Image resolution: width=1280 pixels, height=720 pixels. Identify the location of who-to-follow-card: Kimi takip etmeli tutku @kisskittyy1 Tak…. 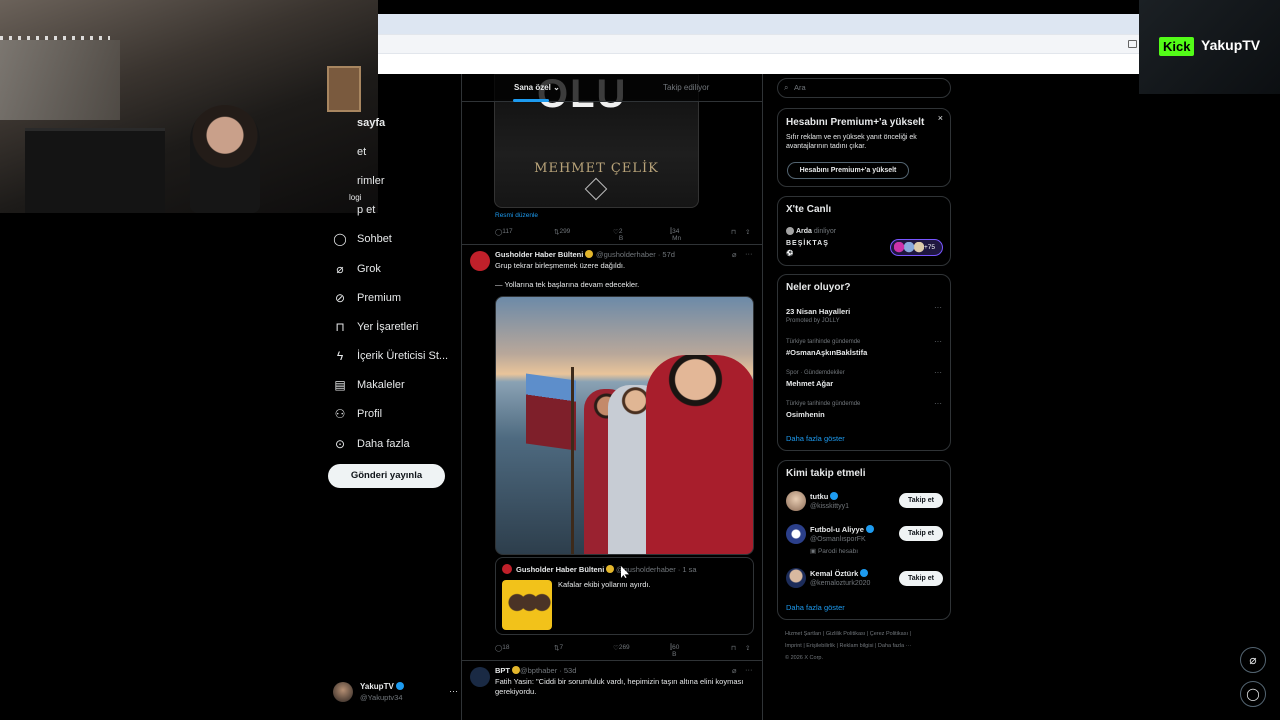
(864, 540).